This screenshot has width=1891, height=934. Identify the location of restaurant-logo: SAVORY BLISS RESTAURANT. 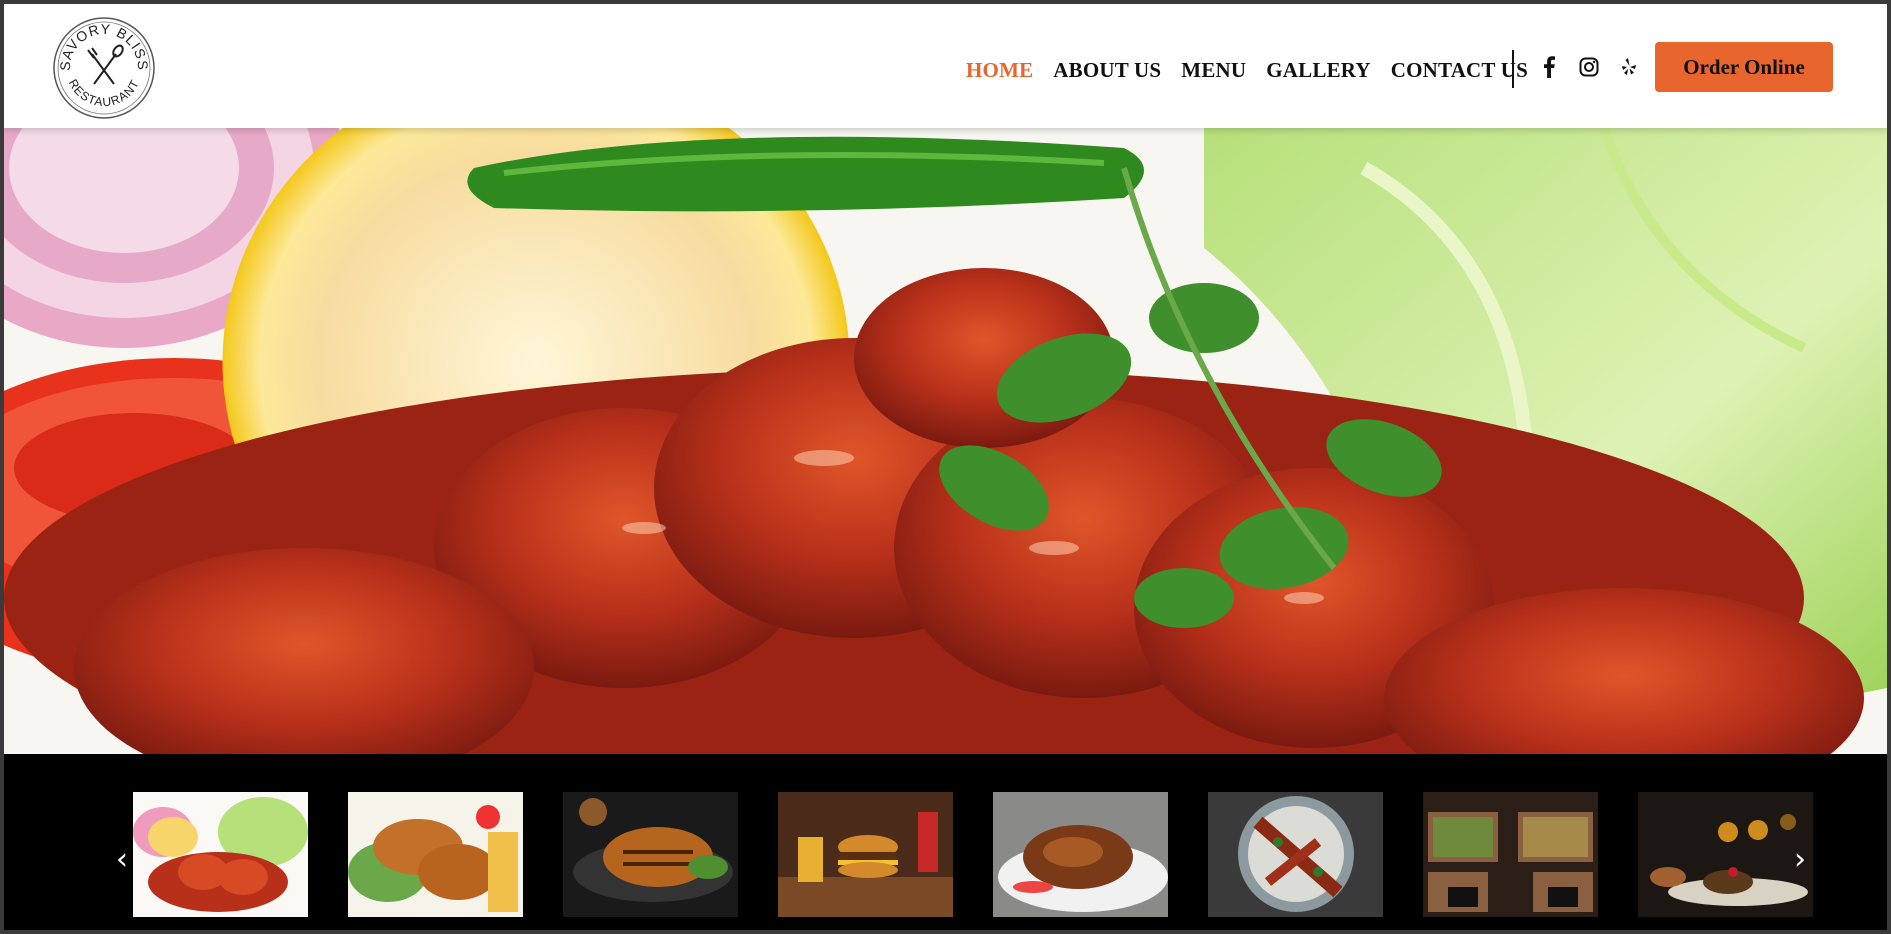
(104, 68).